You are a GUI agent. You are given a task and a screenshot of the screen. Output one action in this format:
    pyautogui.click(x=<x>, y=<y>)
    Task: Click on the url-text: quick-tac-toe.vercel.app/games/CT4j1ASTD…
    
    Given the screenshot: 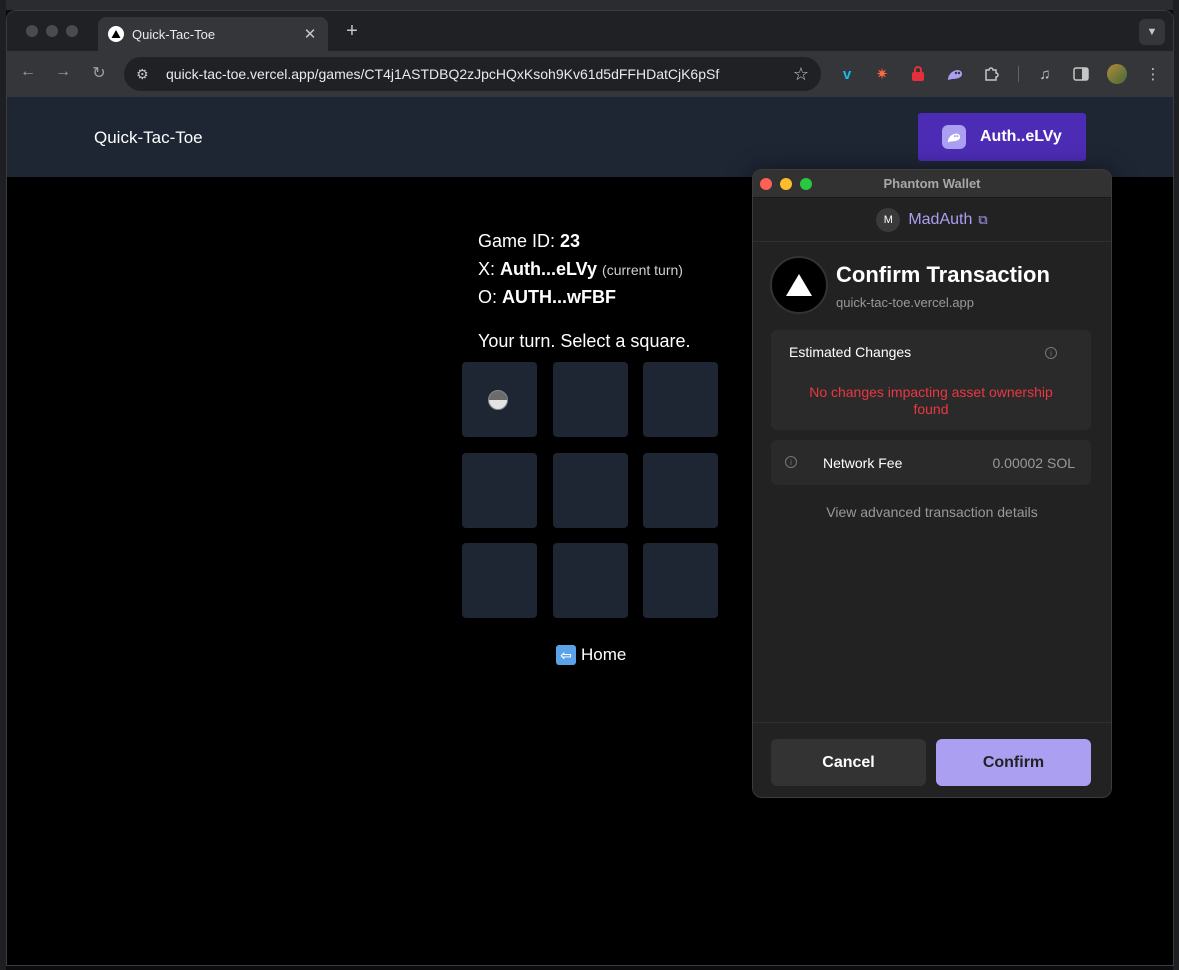 What is the action you would take?
    pyautogui.click(x=479, y=74)
    